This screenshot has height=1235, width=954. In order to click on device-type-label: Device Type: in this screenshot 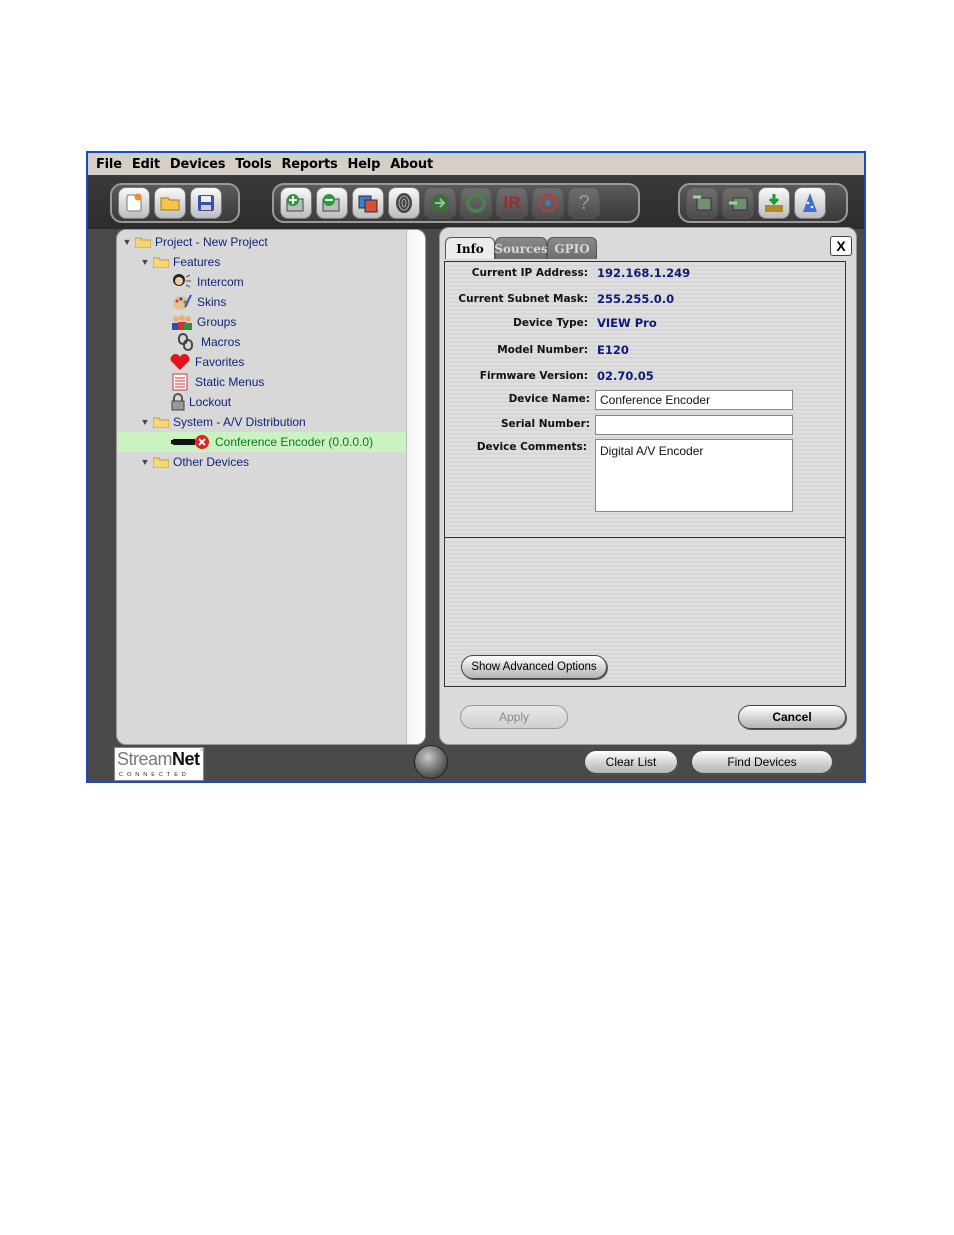, I will do `click(550, 323)`.